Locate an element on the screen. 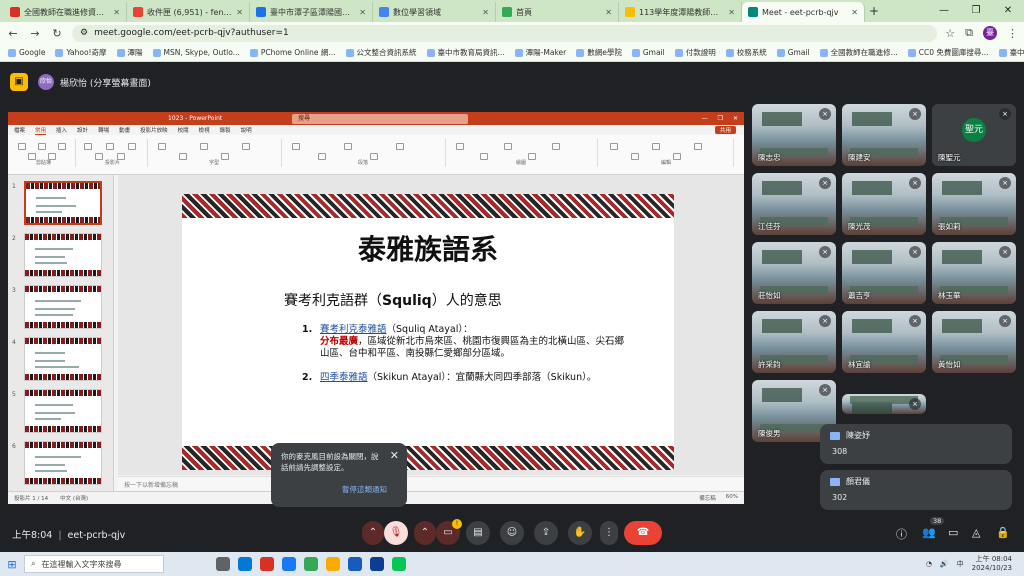 The height and width of the screenshot is (576, 1024). volume-icon: 🔊 is located at coordinates (944, 564).